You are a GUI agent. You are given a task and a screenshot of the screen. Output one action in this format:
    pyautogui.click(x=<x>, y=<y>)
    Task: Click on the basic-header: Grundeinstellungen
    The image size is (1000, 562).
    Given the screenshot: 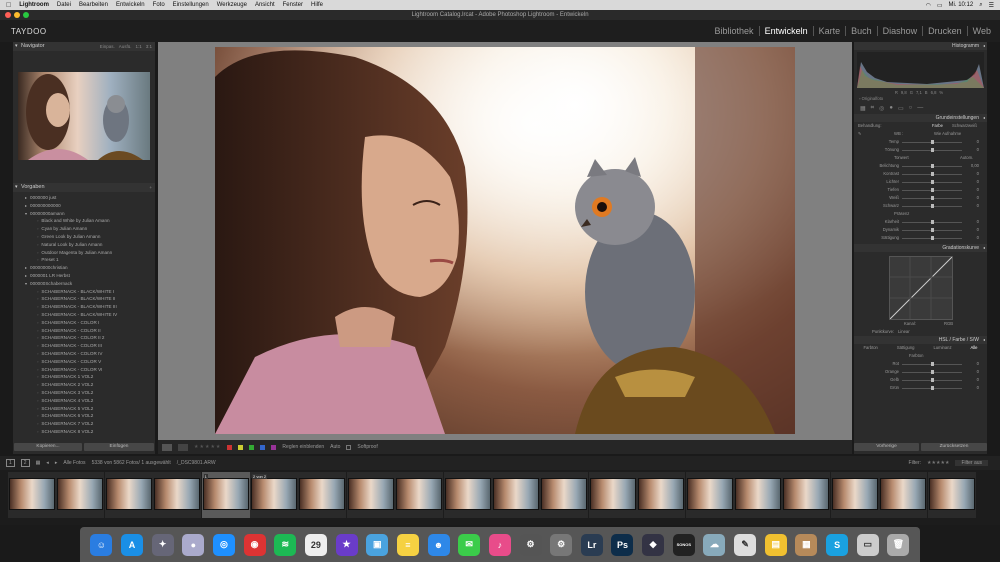 What is the action you would take?
    pyautogui.click(x=920, y=118)
    